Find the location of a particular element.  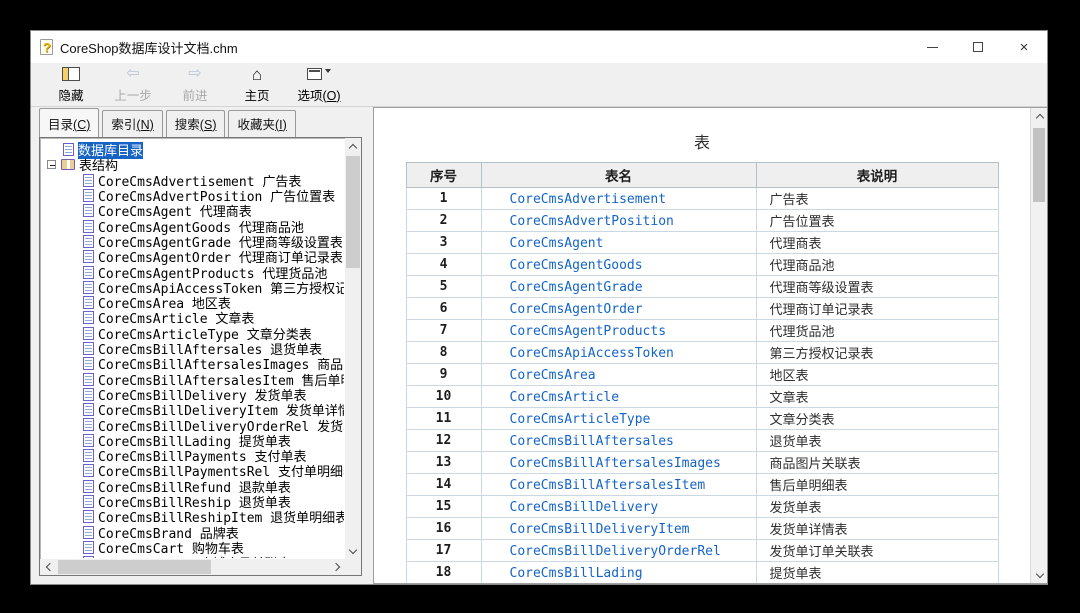

minimize-icon is located at coordinates (932, 47).